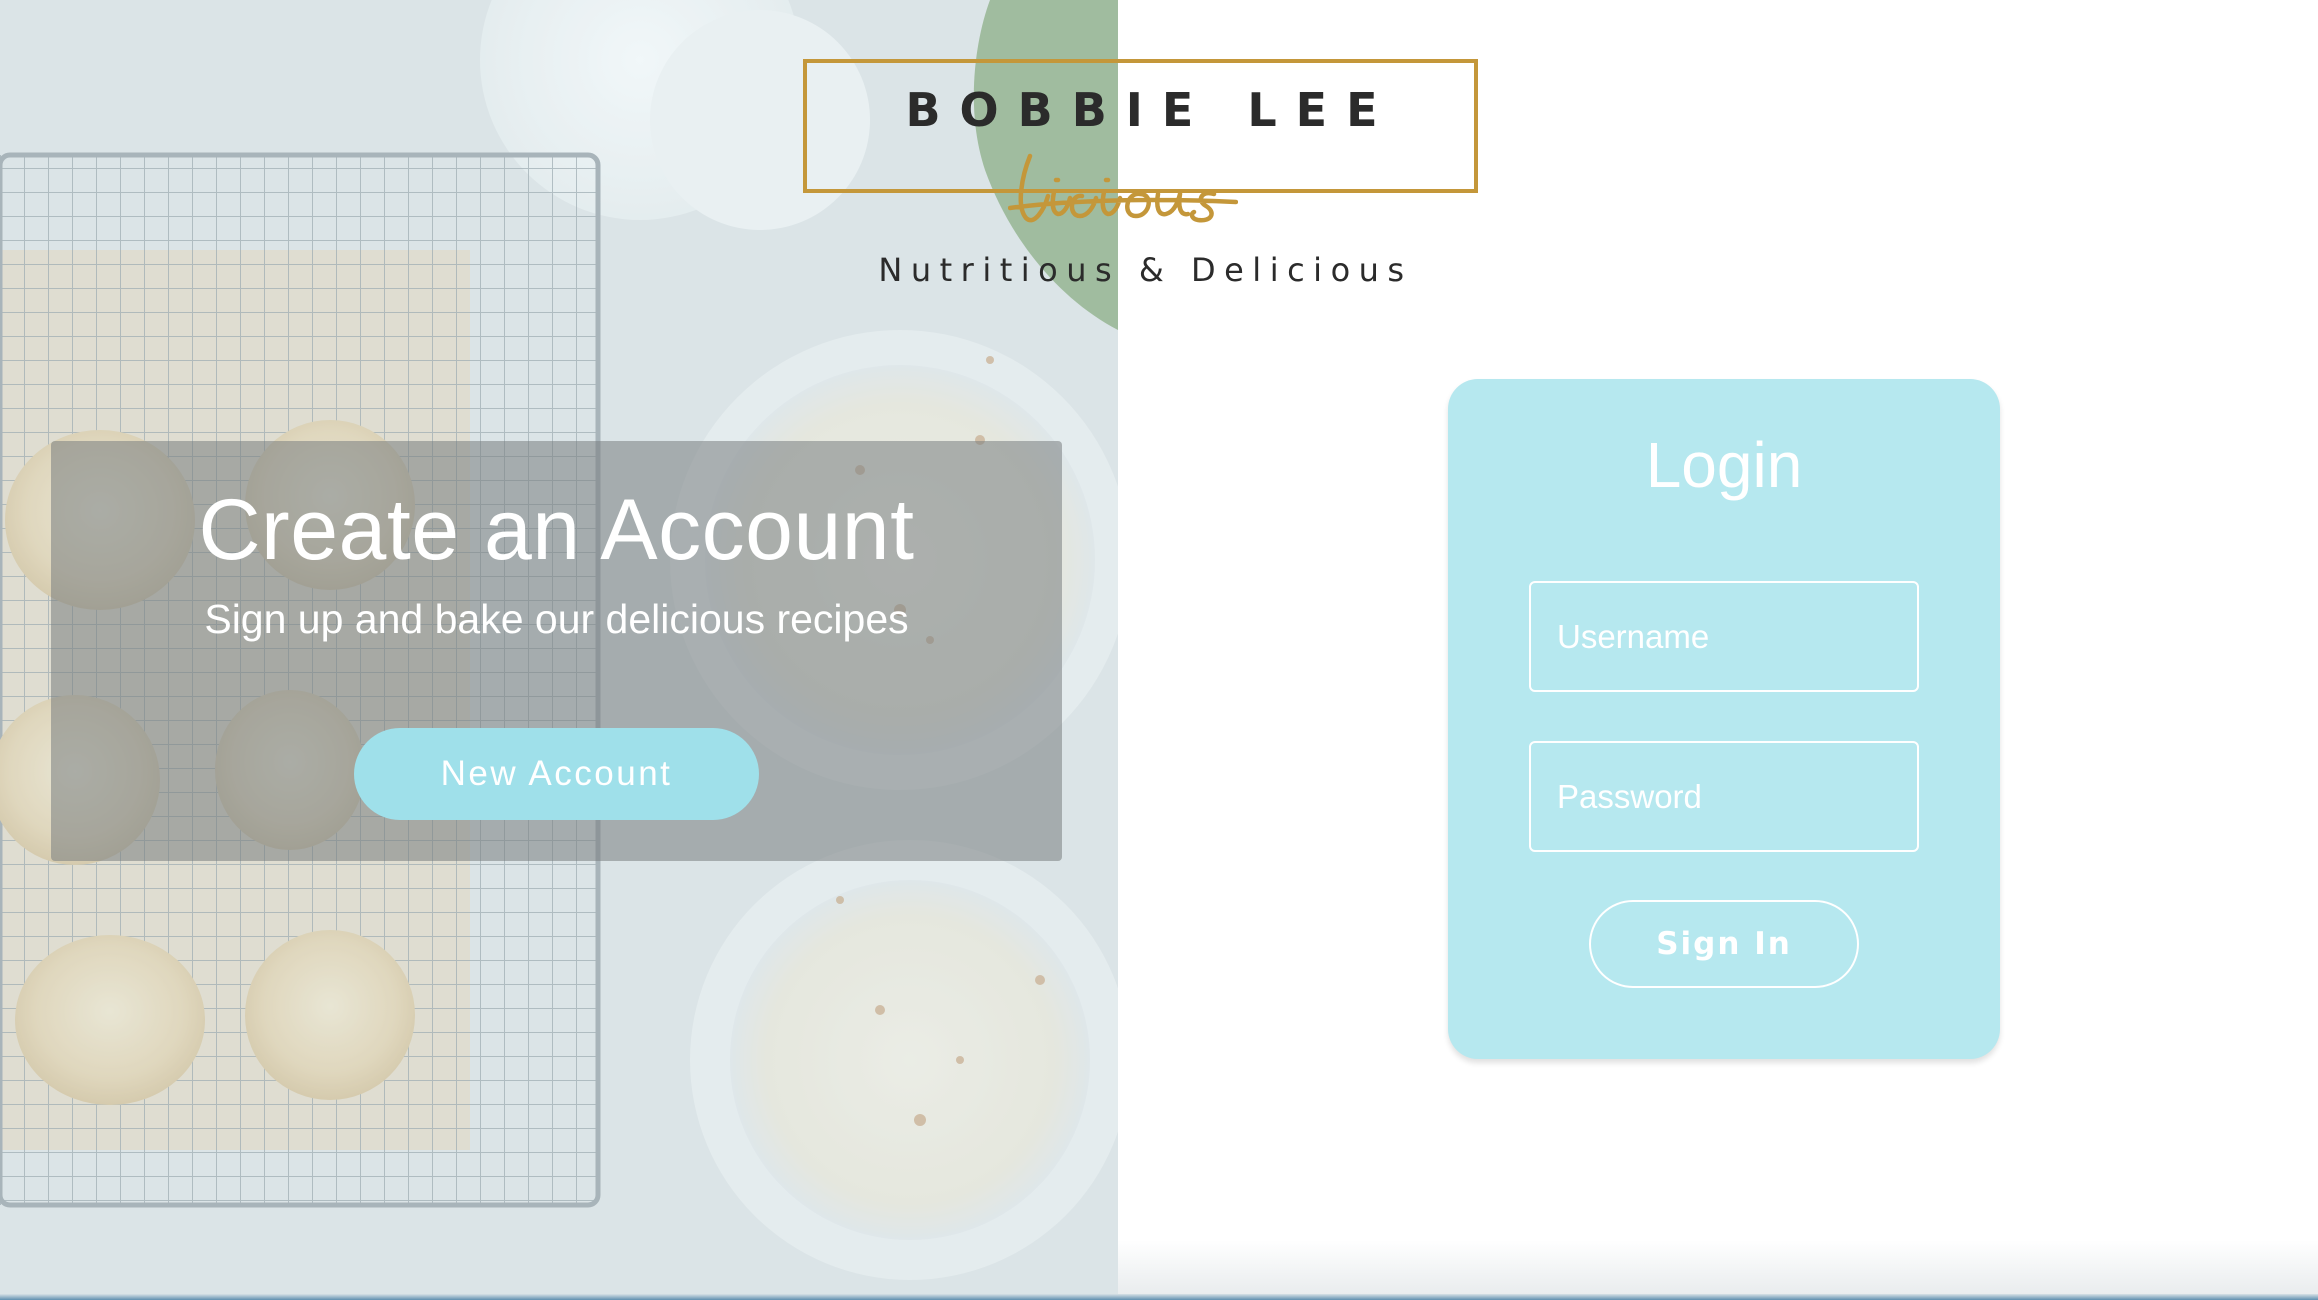  I want to click on username-input, so click(1724, 636).